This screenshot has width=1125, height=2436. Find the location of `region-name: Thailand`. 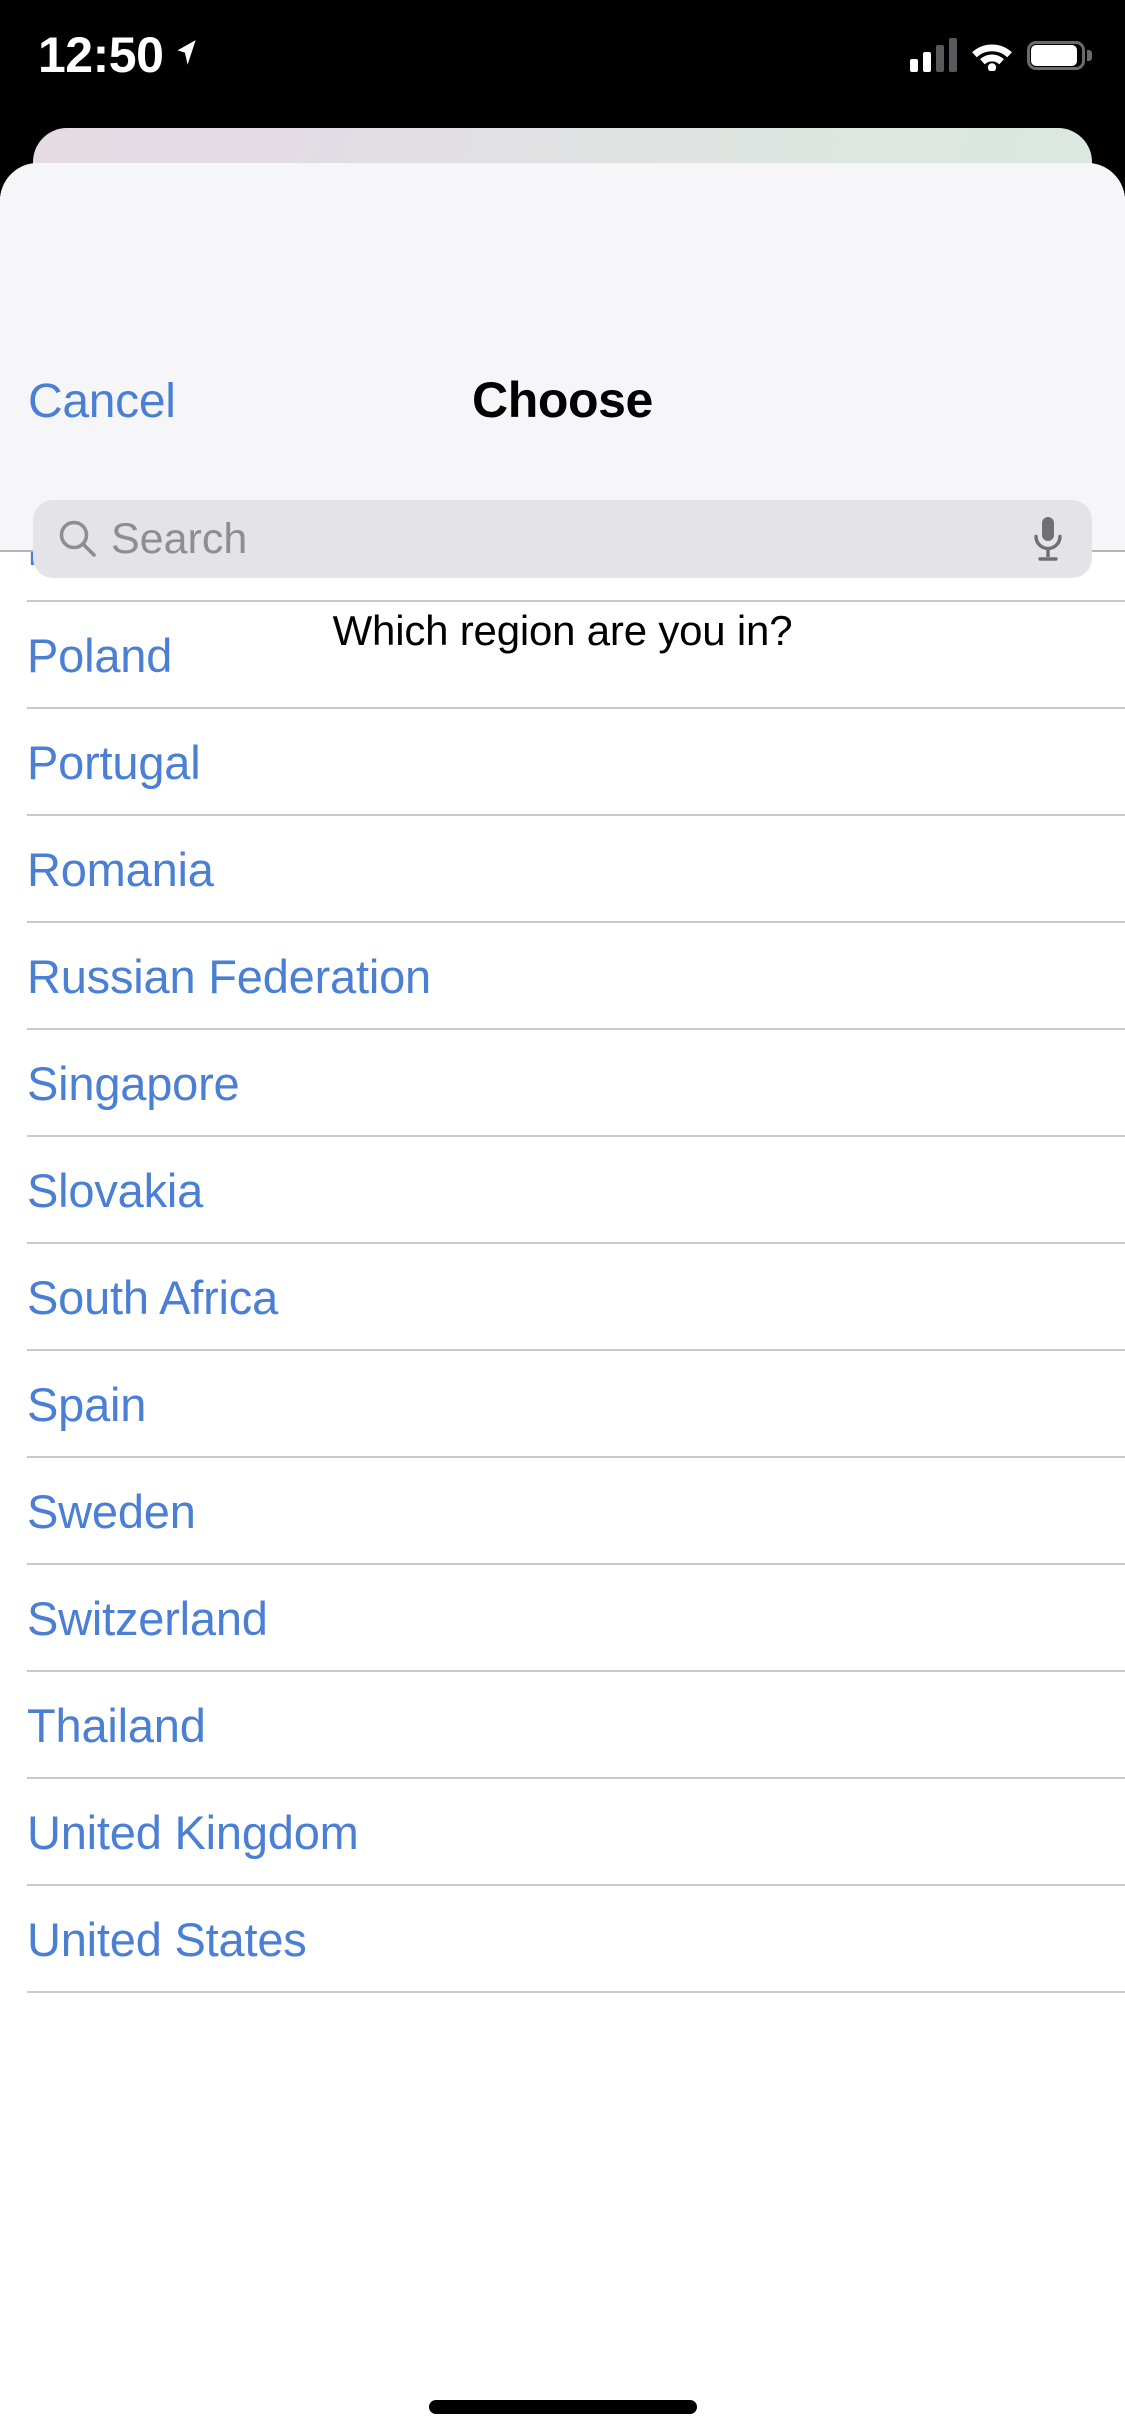

region-name: Thailand is located at coordinates (116, 1725).